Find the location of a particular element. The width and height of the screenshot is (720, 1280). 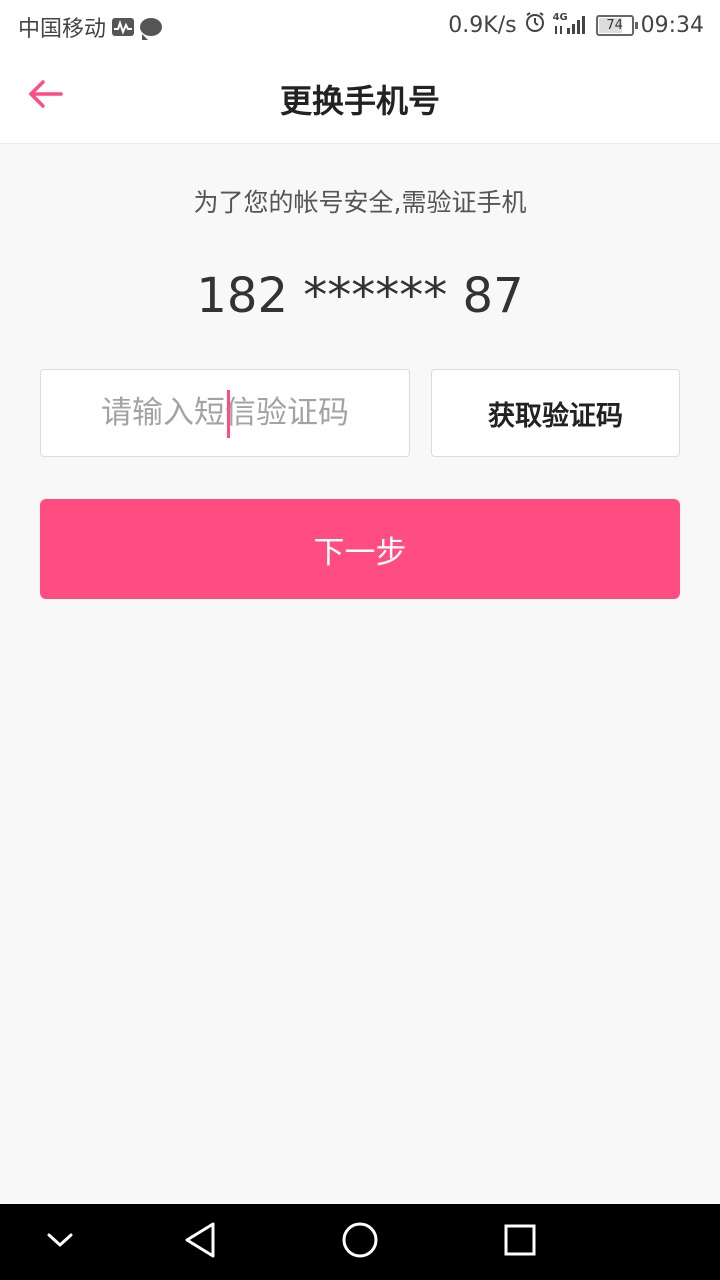

system-nav-bar is located at coordinates (360, 1242).